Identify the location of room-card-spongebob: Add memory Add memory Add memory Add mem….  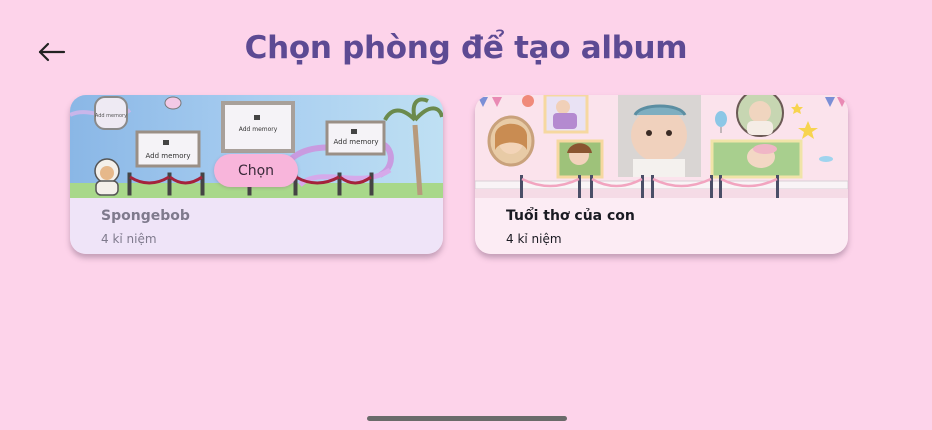
(256, 174).